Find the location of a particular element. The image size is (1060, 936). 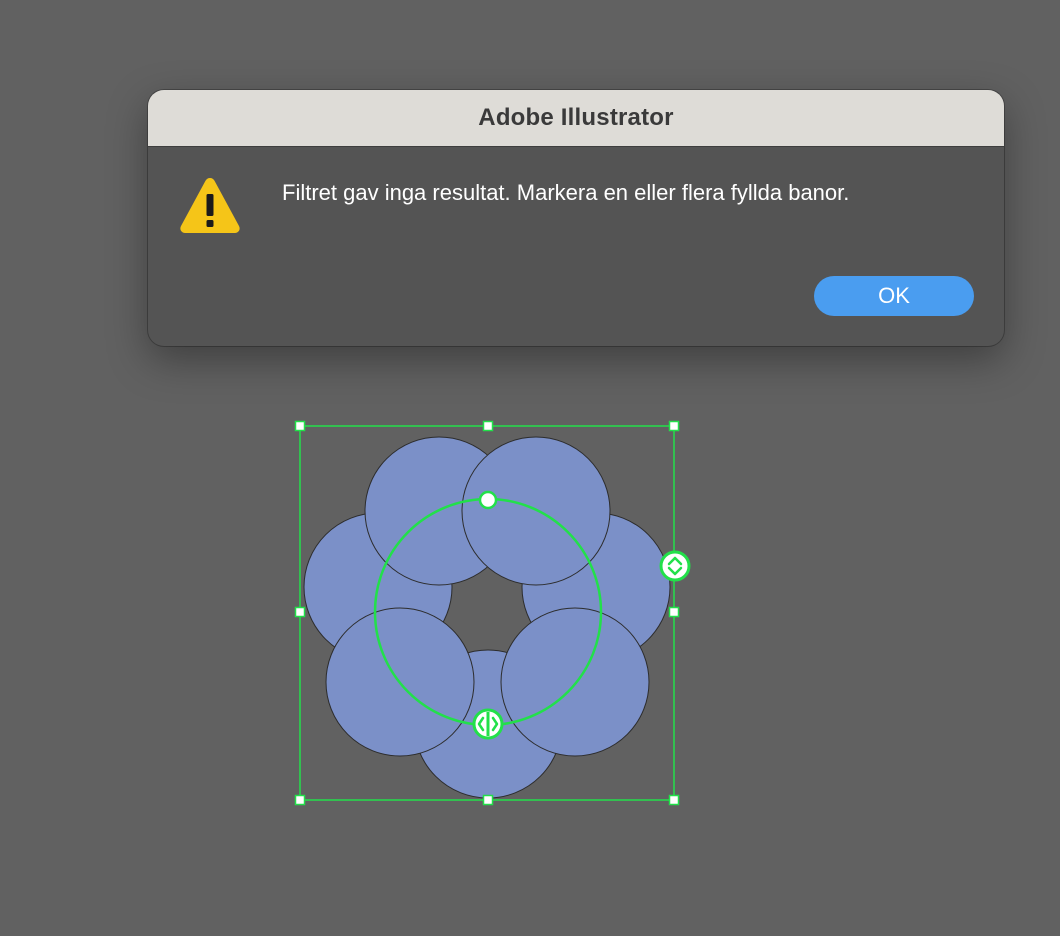

instance-count-widget is located at coordinates (675, 566).